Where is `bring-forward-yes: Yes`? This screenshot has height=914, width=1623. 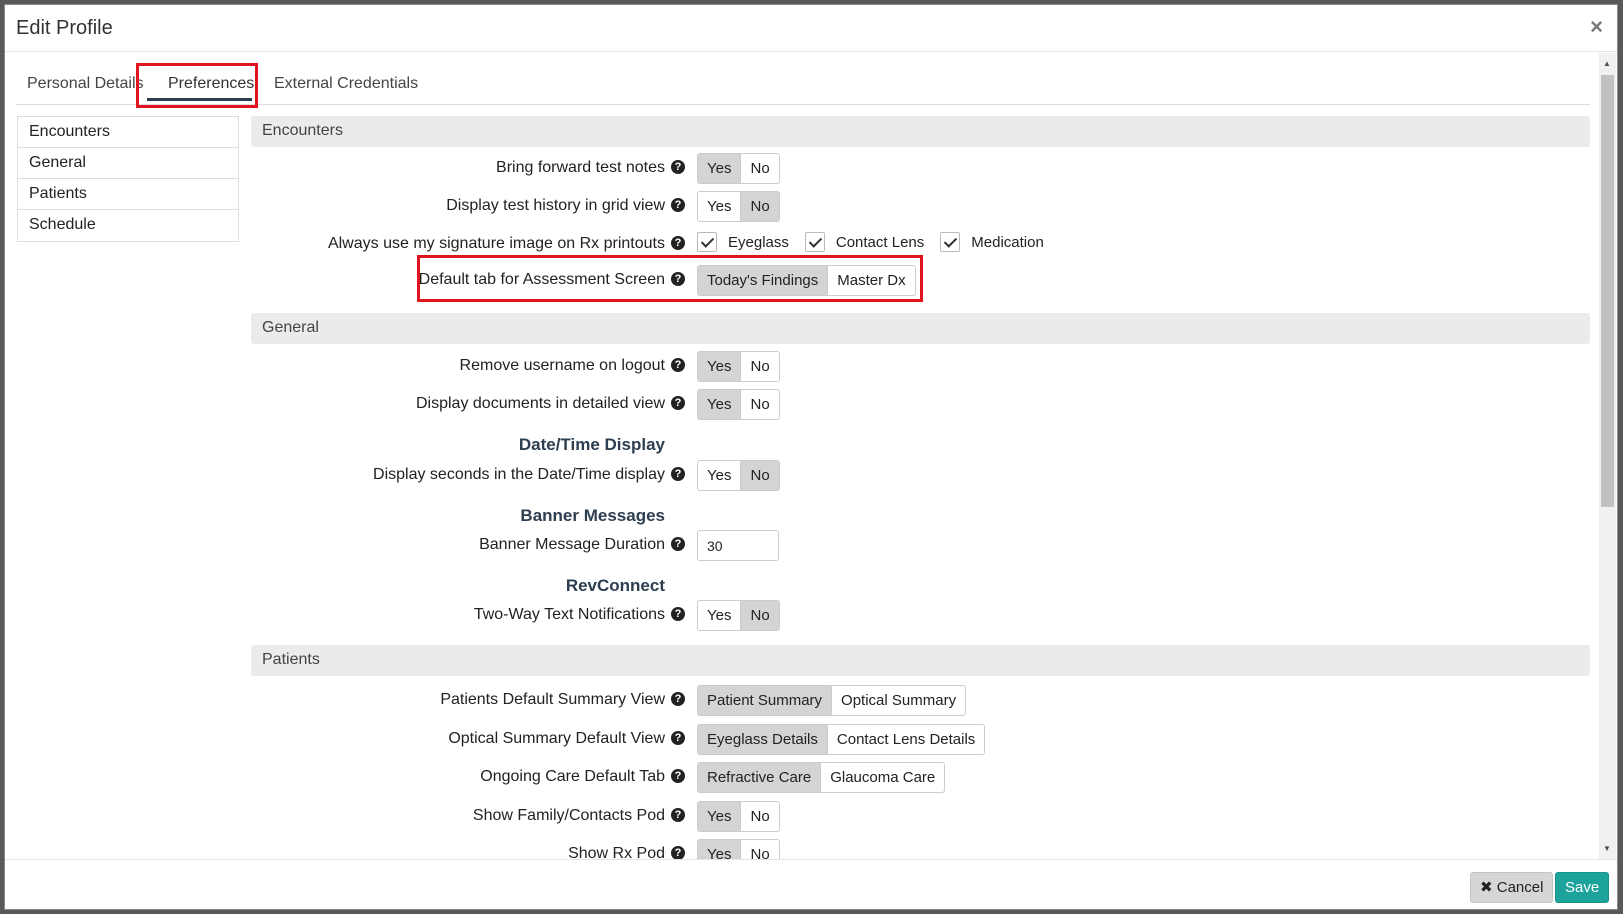 bring-forward-yes: Yes is located at coordinates (720, 168).